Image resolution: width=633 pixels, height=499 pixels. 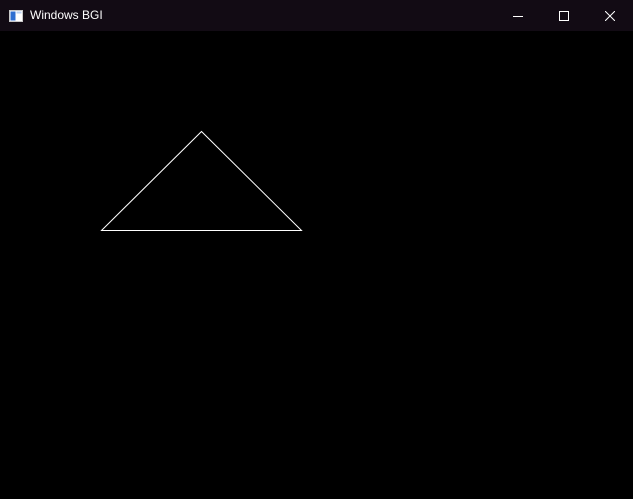 What do you see at coordinates (66, 15) in the screenshot?
I see `window-title: Windows BGI` at bounding box center [66, 15].